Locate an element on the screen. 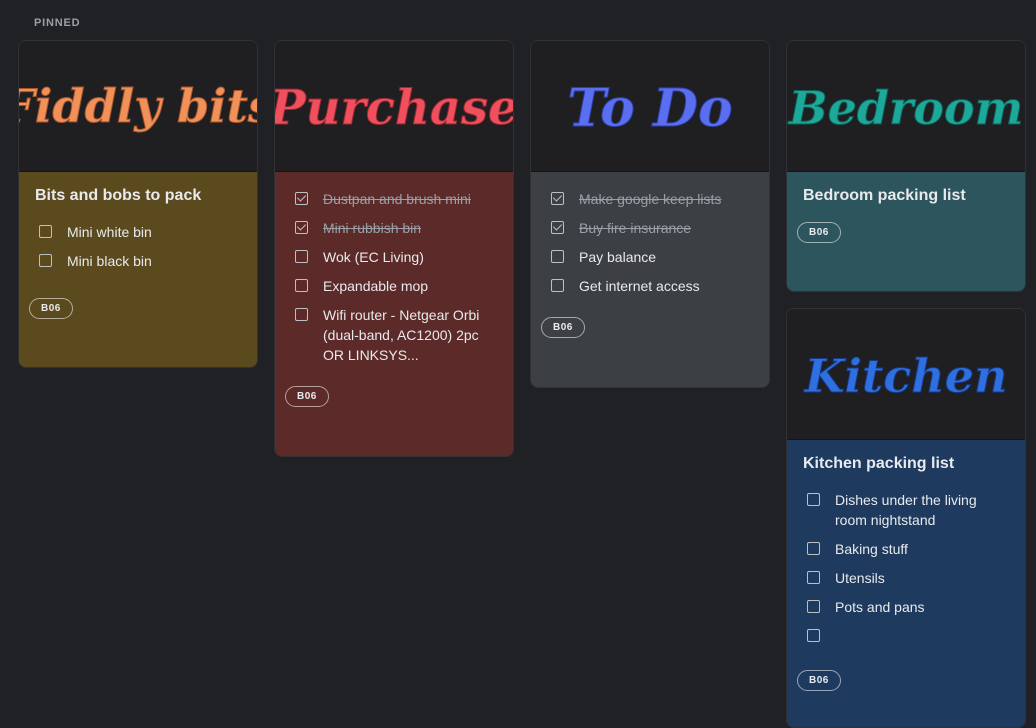 This screenshot has width=1036, height=728. checklist-item: Mini white bin is located at coordinates (138, 232).